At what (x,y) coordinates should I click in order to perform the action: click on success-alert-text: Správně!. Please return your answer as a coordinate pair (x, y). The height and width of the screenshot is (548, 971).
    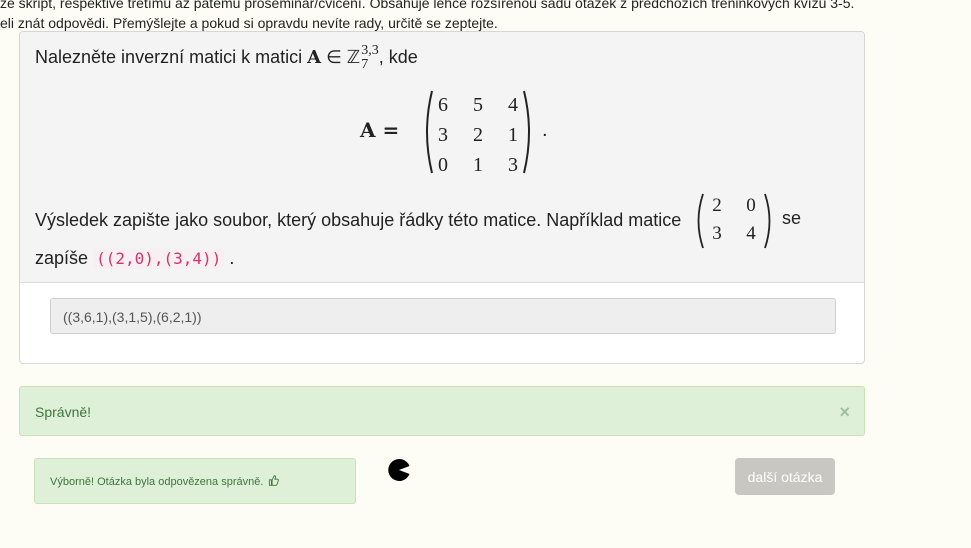
    Looking at the image, I should click on (63, 412).